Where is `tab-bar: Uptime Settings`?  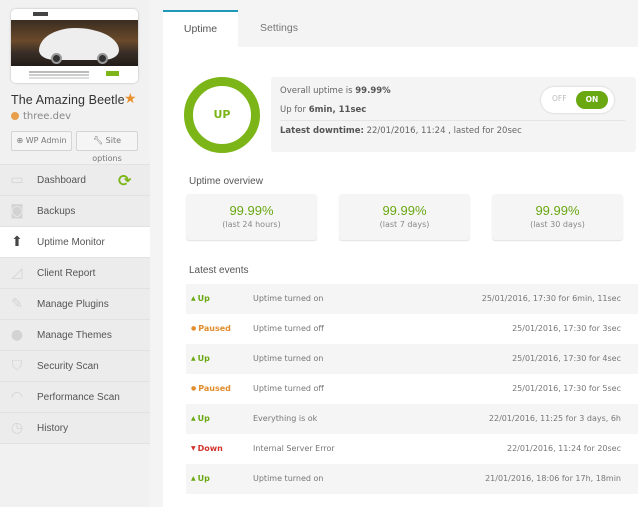
tab-bar: Uptime Settings is located at coordinates (400, 23).